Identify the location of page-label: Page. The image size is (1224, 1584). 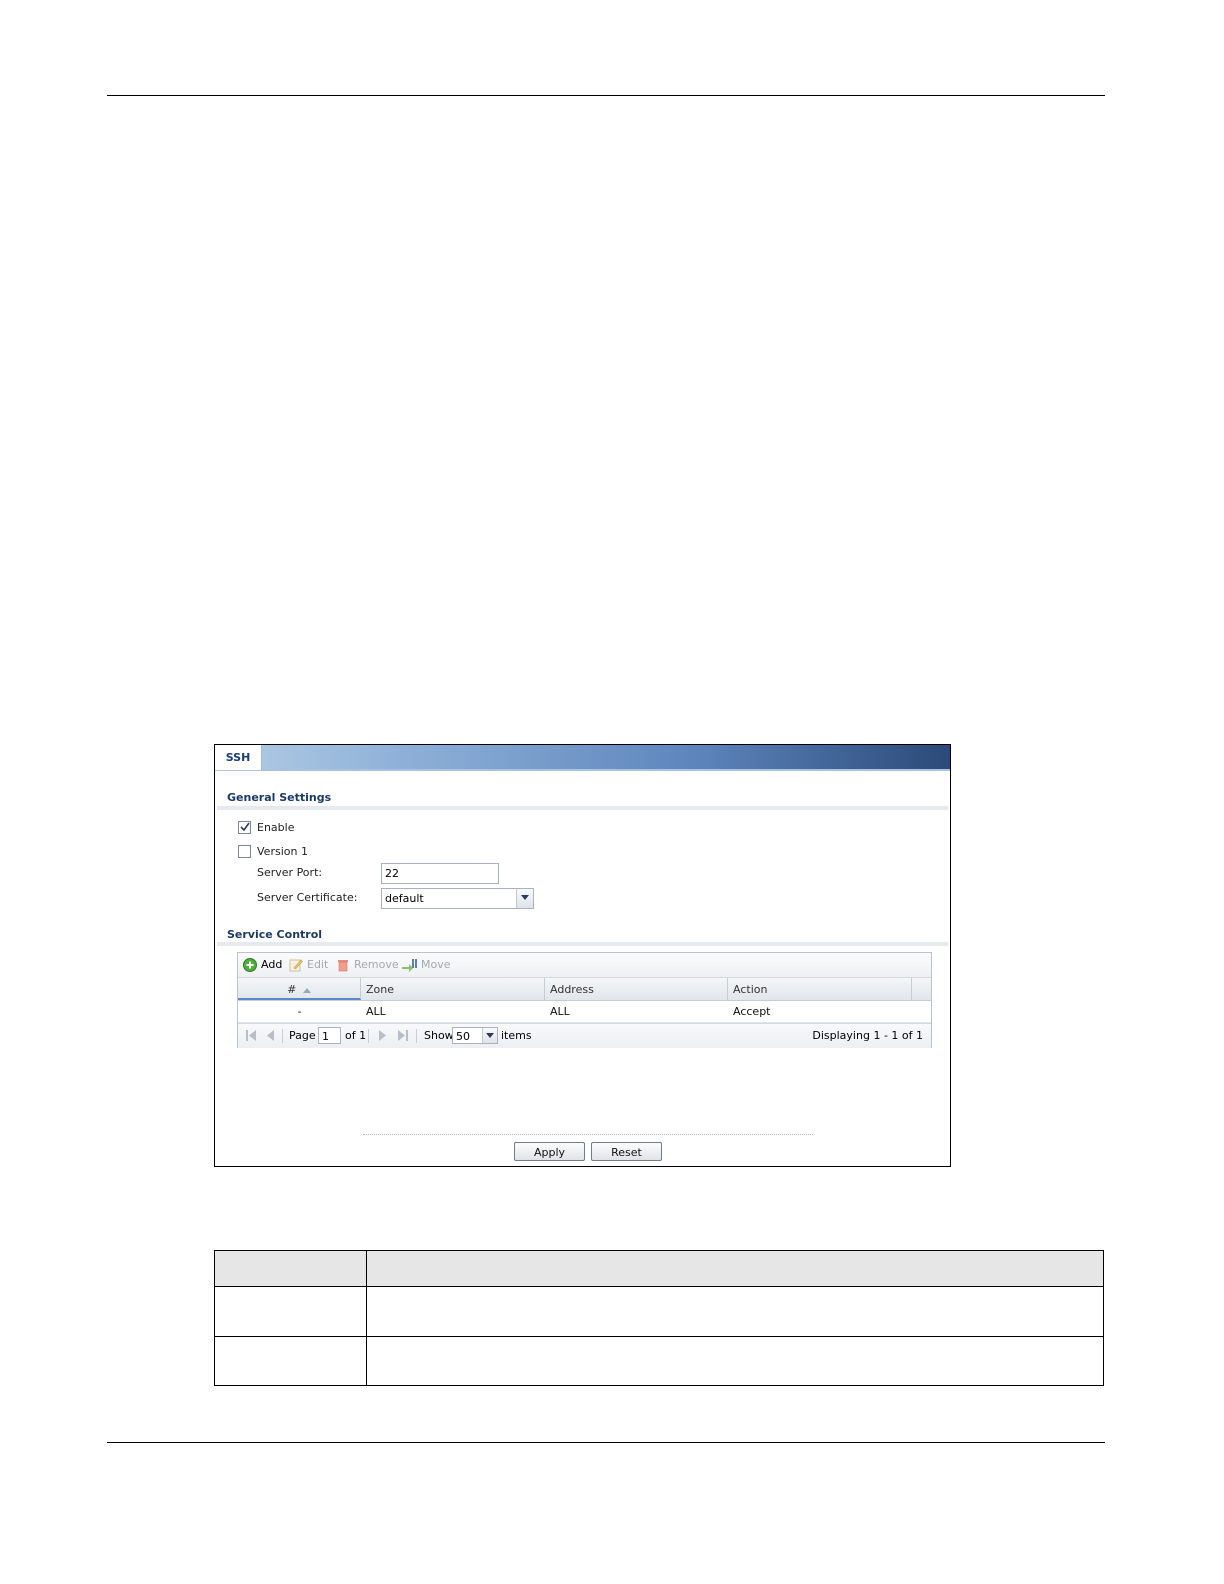
(302, 1035).